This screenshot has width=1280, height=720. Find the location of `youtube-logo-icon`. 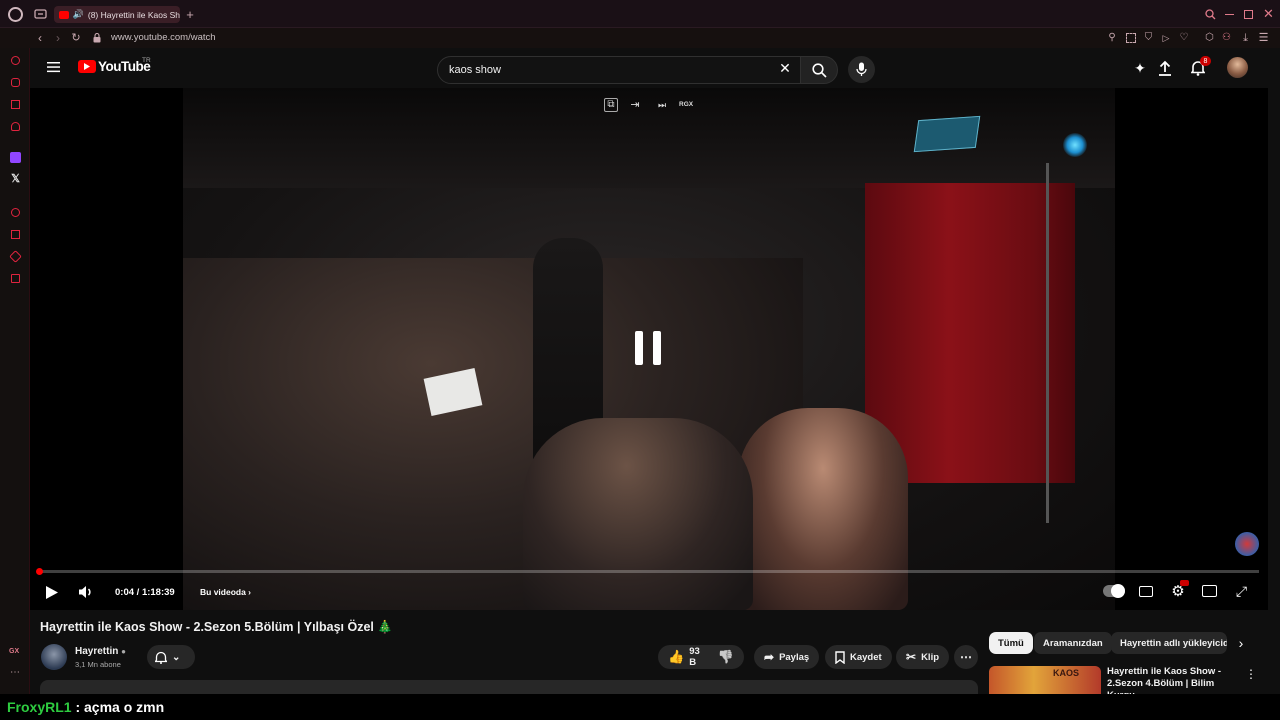

youtube-logo-icon is located at coordinates (87, 66).